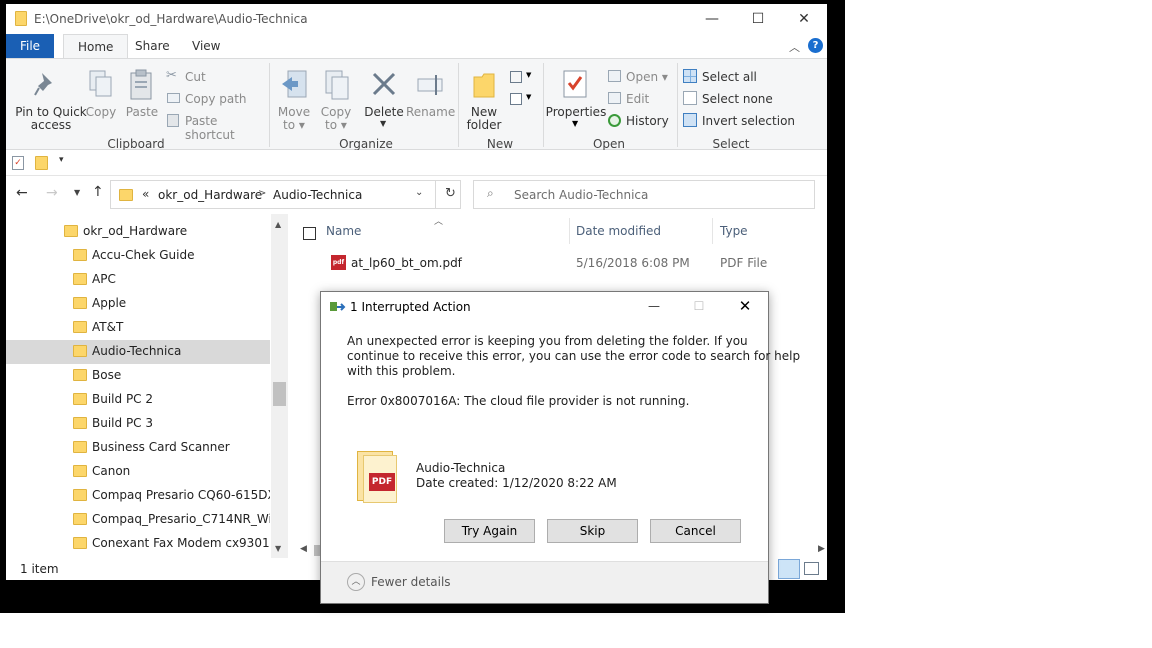 This screenshot has width=1152, height=648. What do you see at coordinates (712, 19) in the screenshot?
I see `minimize-button: —` at bounding box center [712, 19].